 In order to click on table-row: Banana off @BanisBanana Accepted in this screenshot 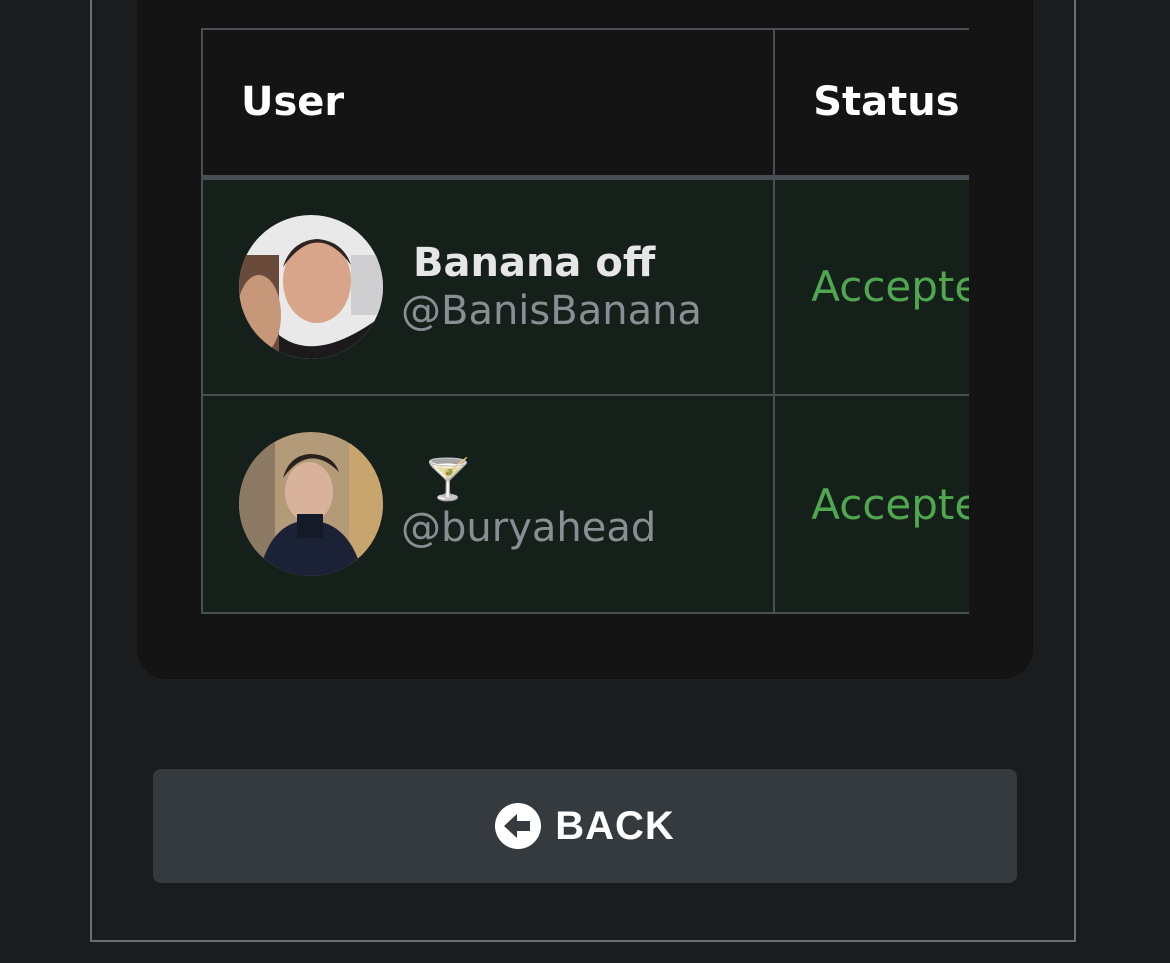, I will do `click(585, 286)`.